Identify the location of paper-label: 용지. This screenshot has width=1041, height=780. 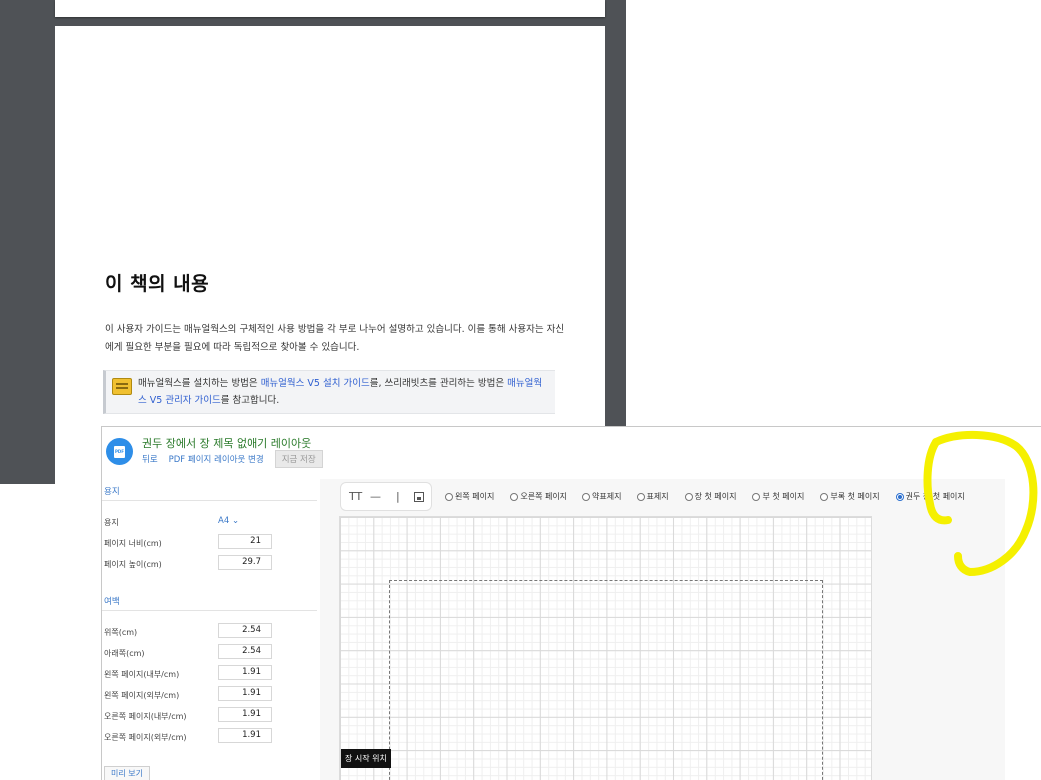
(111, 522).